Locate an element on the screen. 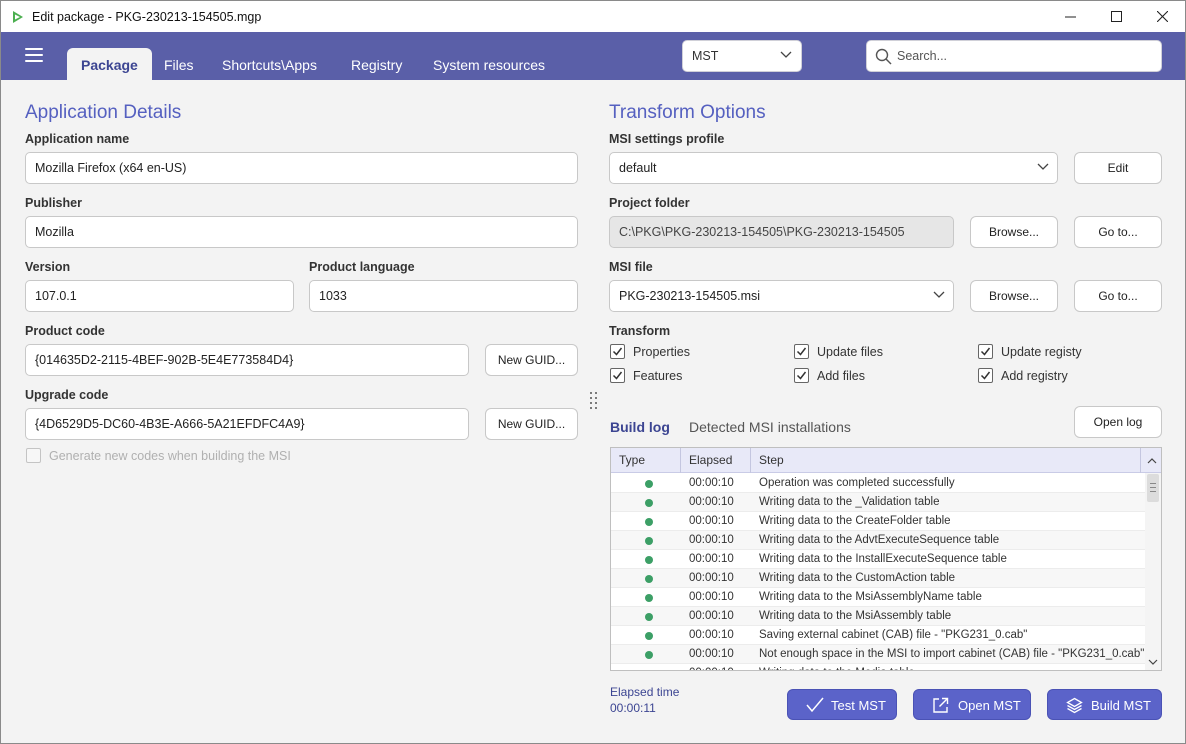  update-registry-checkbox is located at coordinates (985, 351).